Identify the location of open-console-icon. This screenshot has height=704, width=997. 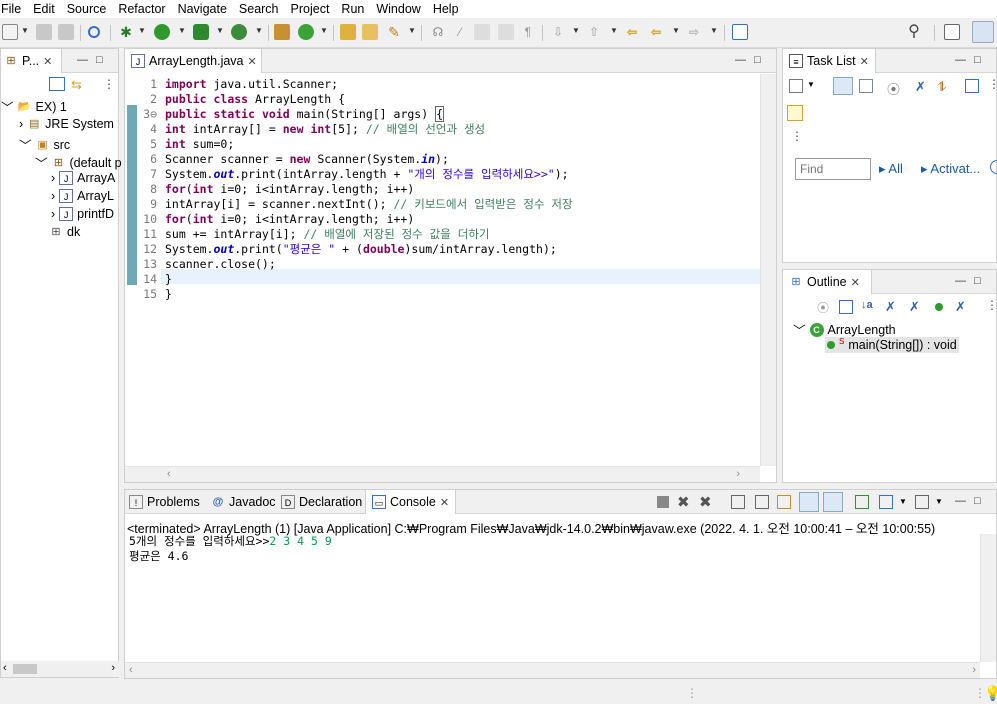
(922, 502).